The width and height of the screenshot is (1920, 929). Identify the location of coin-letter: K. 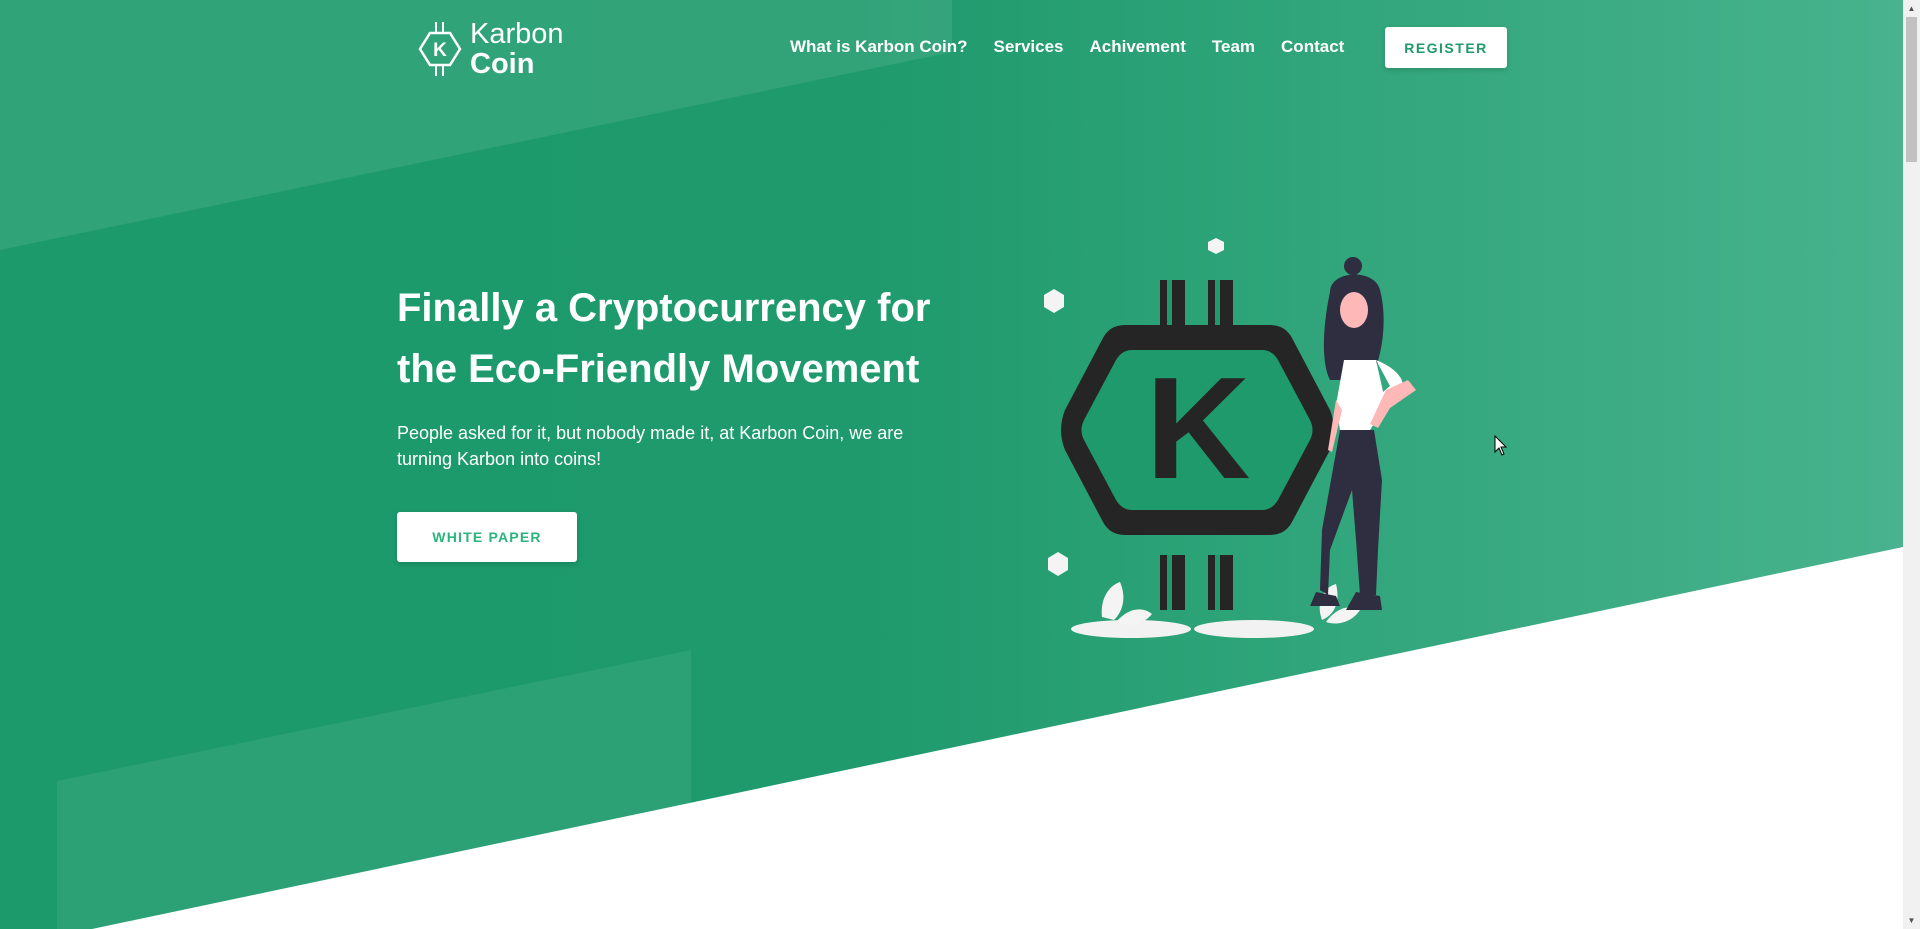
(1198, 428).